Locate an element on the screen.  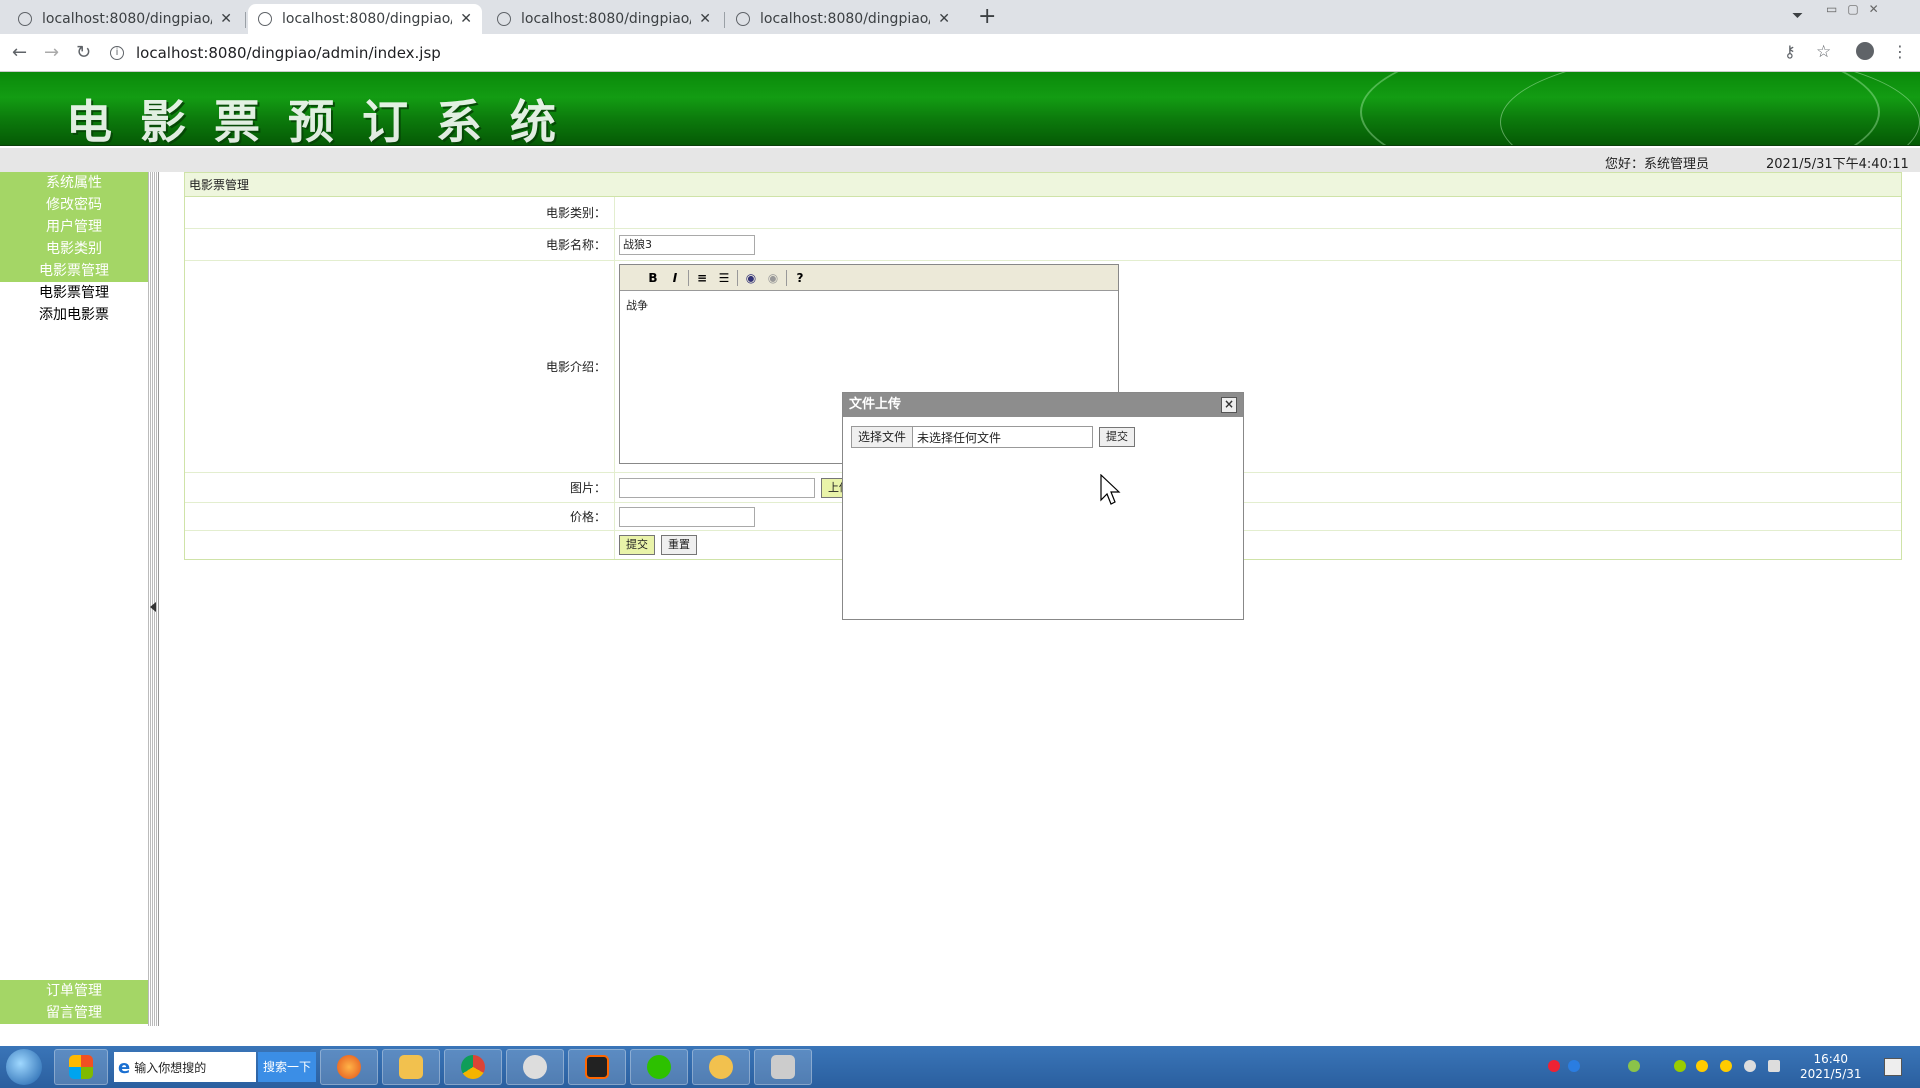
taskbar-clock: 16:40 2021/5/31 is located at coordinates (1831, 1067).